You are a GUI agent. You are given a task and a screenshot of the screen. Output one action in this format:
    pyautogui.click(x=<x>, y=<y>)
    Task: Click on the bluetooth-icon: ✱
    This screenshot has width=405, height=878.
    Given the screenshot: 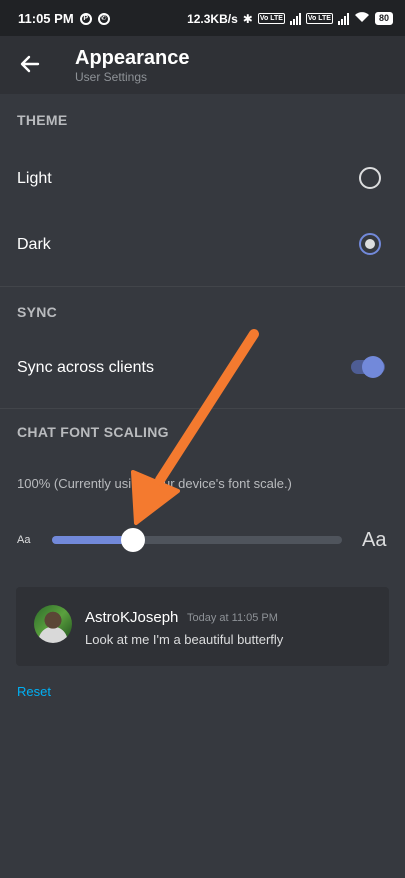 What is the action you would take?
    pyautogui.click(x=247, y=18)
    